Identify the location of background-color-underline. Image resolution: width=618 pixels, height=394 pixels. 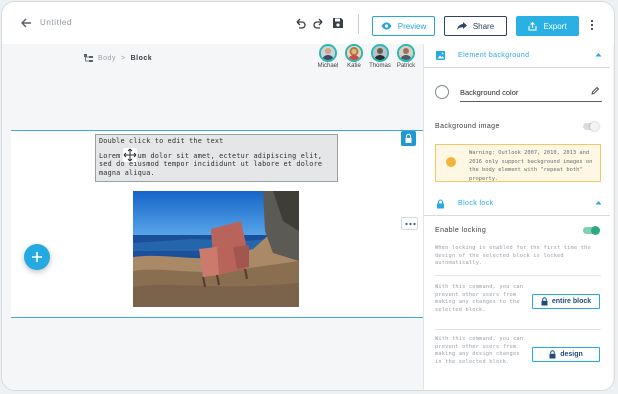
(531, 101).